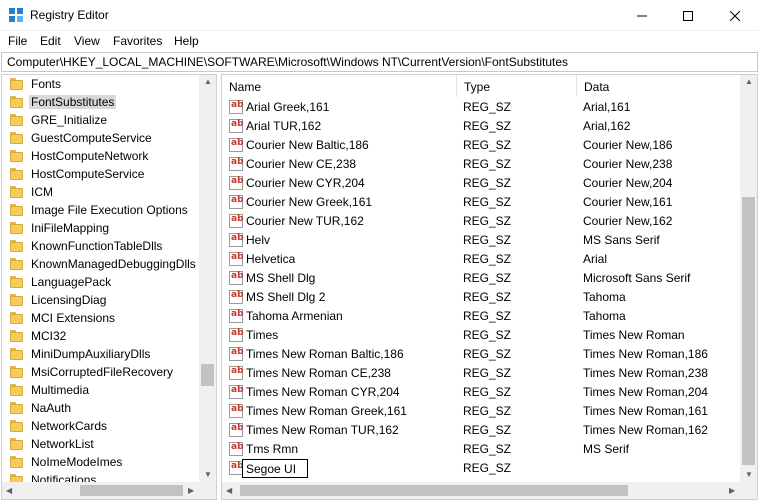 The width and height of the screenshot is (759, 503). What do you see at coordinates (207, 278) in the screenshot?
I see `tree-vertical-scrollbar: ▲ ▼` at bounding box center [207, 278].